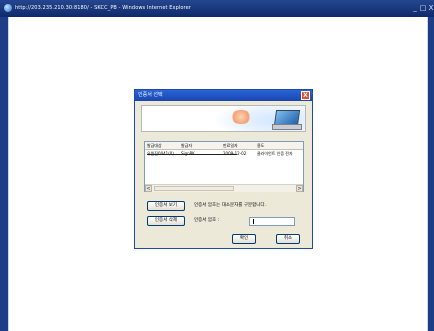  I want to click on text-caret, so click(253, 221).